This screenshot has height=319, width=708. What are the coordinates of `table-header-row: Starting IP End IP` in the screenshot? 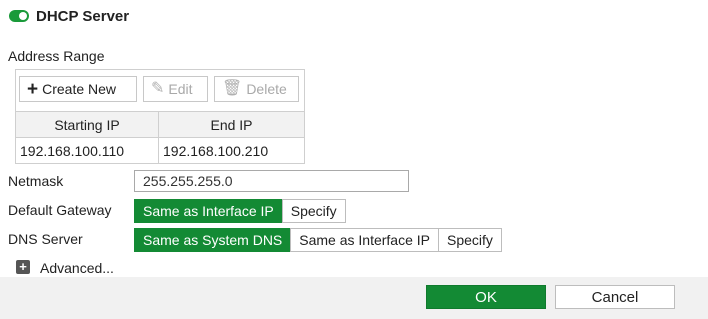 It's located at (160, 125).